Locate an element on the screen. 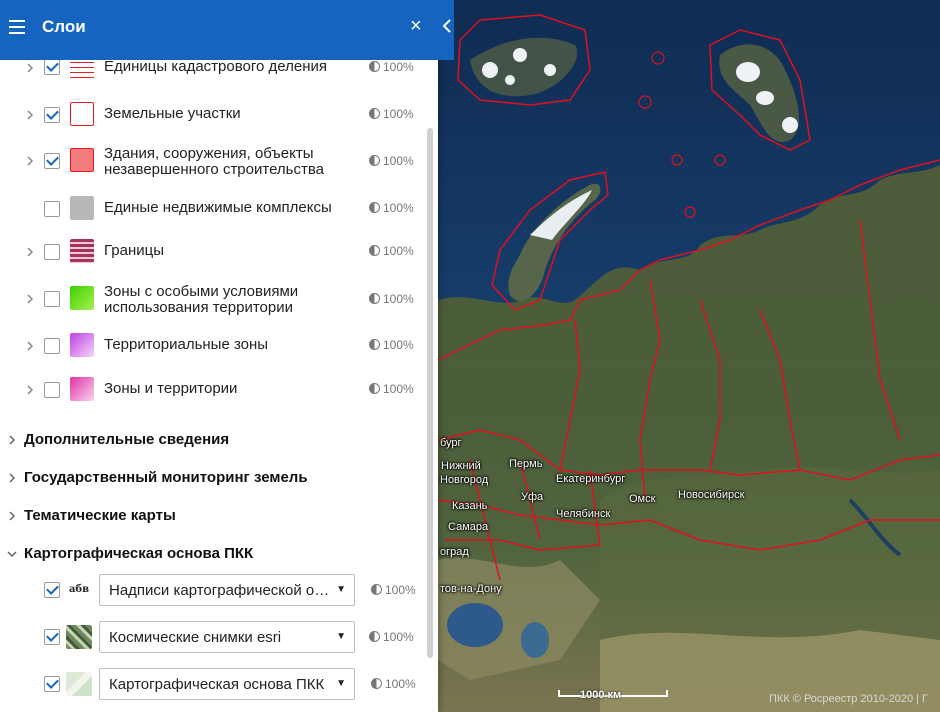 The width and height of the screenshot is (940, 712). layer-label: Единые недвижимые комплексы is located at coordinates (218, 207).